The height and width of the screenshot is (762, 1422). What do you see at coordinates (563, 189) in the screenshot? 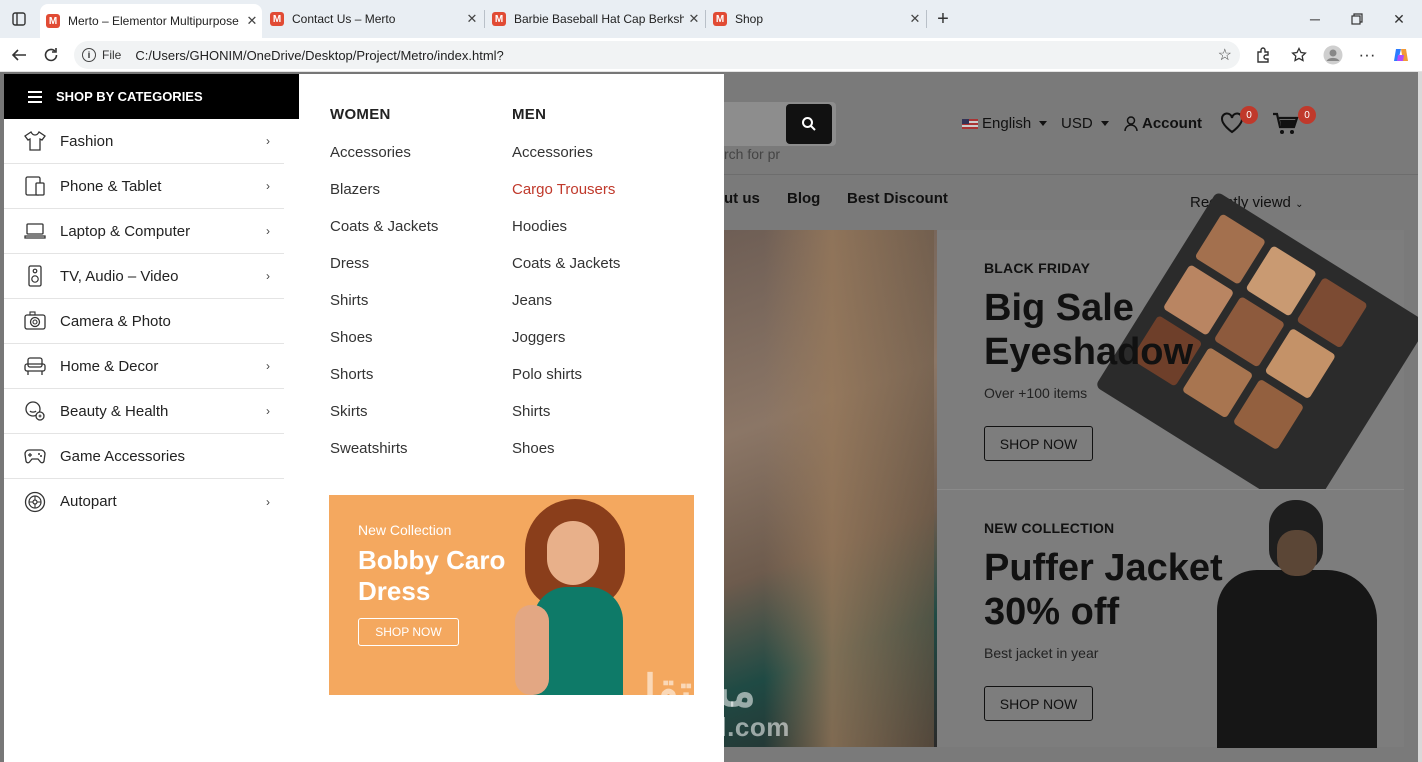
I see `men-link-cargo-trousers: Cargo Trousers` at bounding box center [563, 189].